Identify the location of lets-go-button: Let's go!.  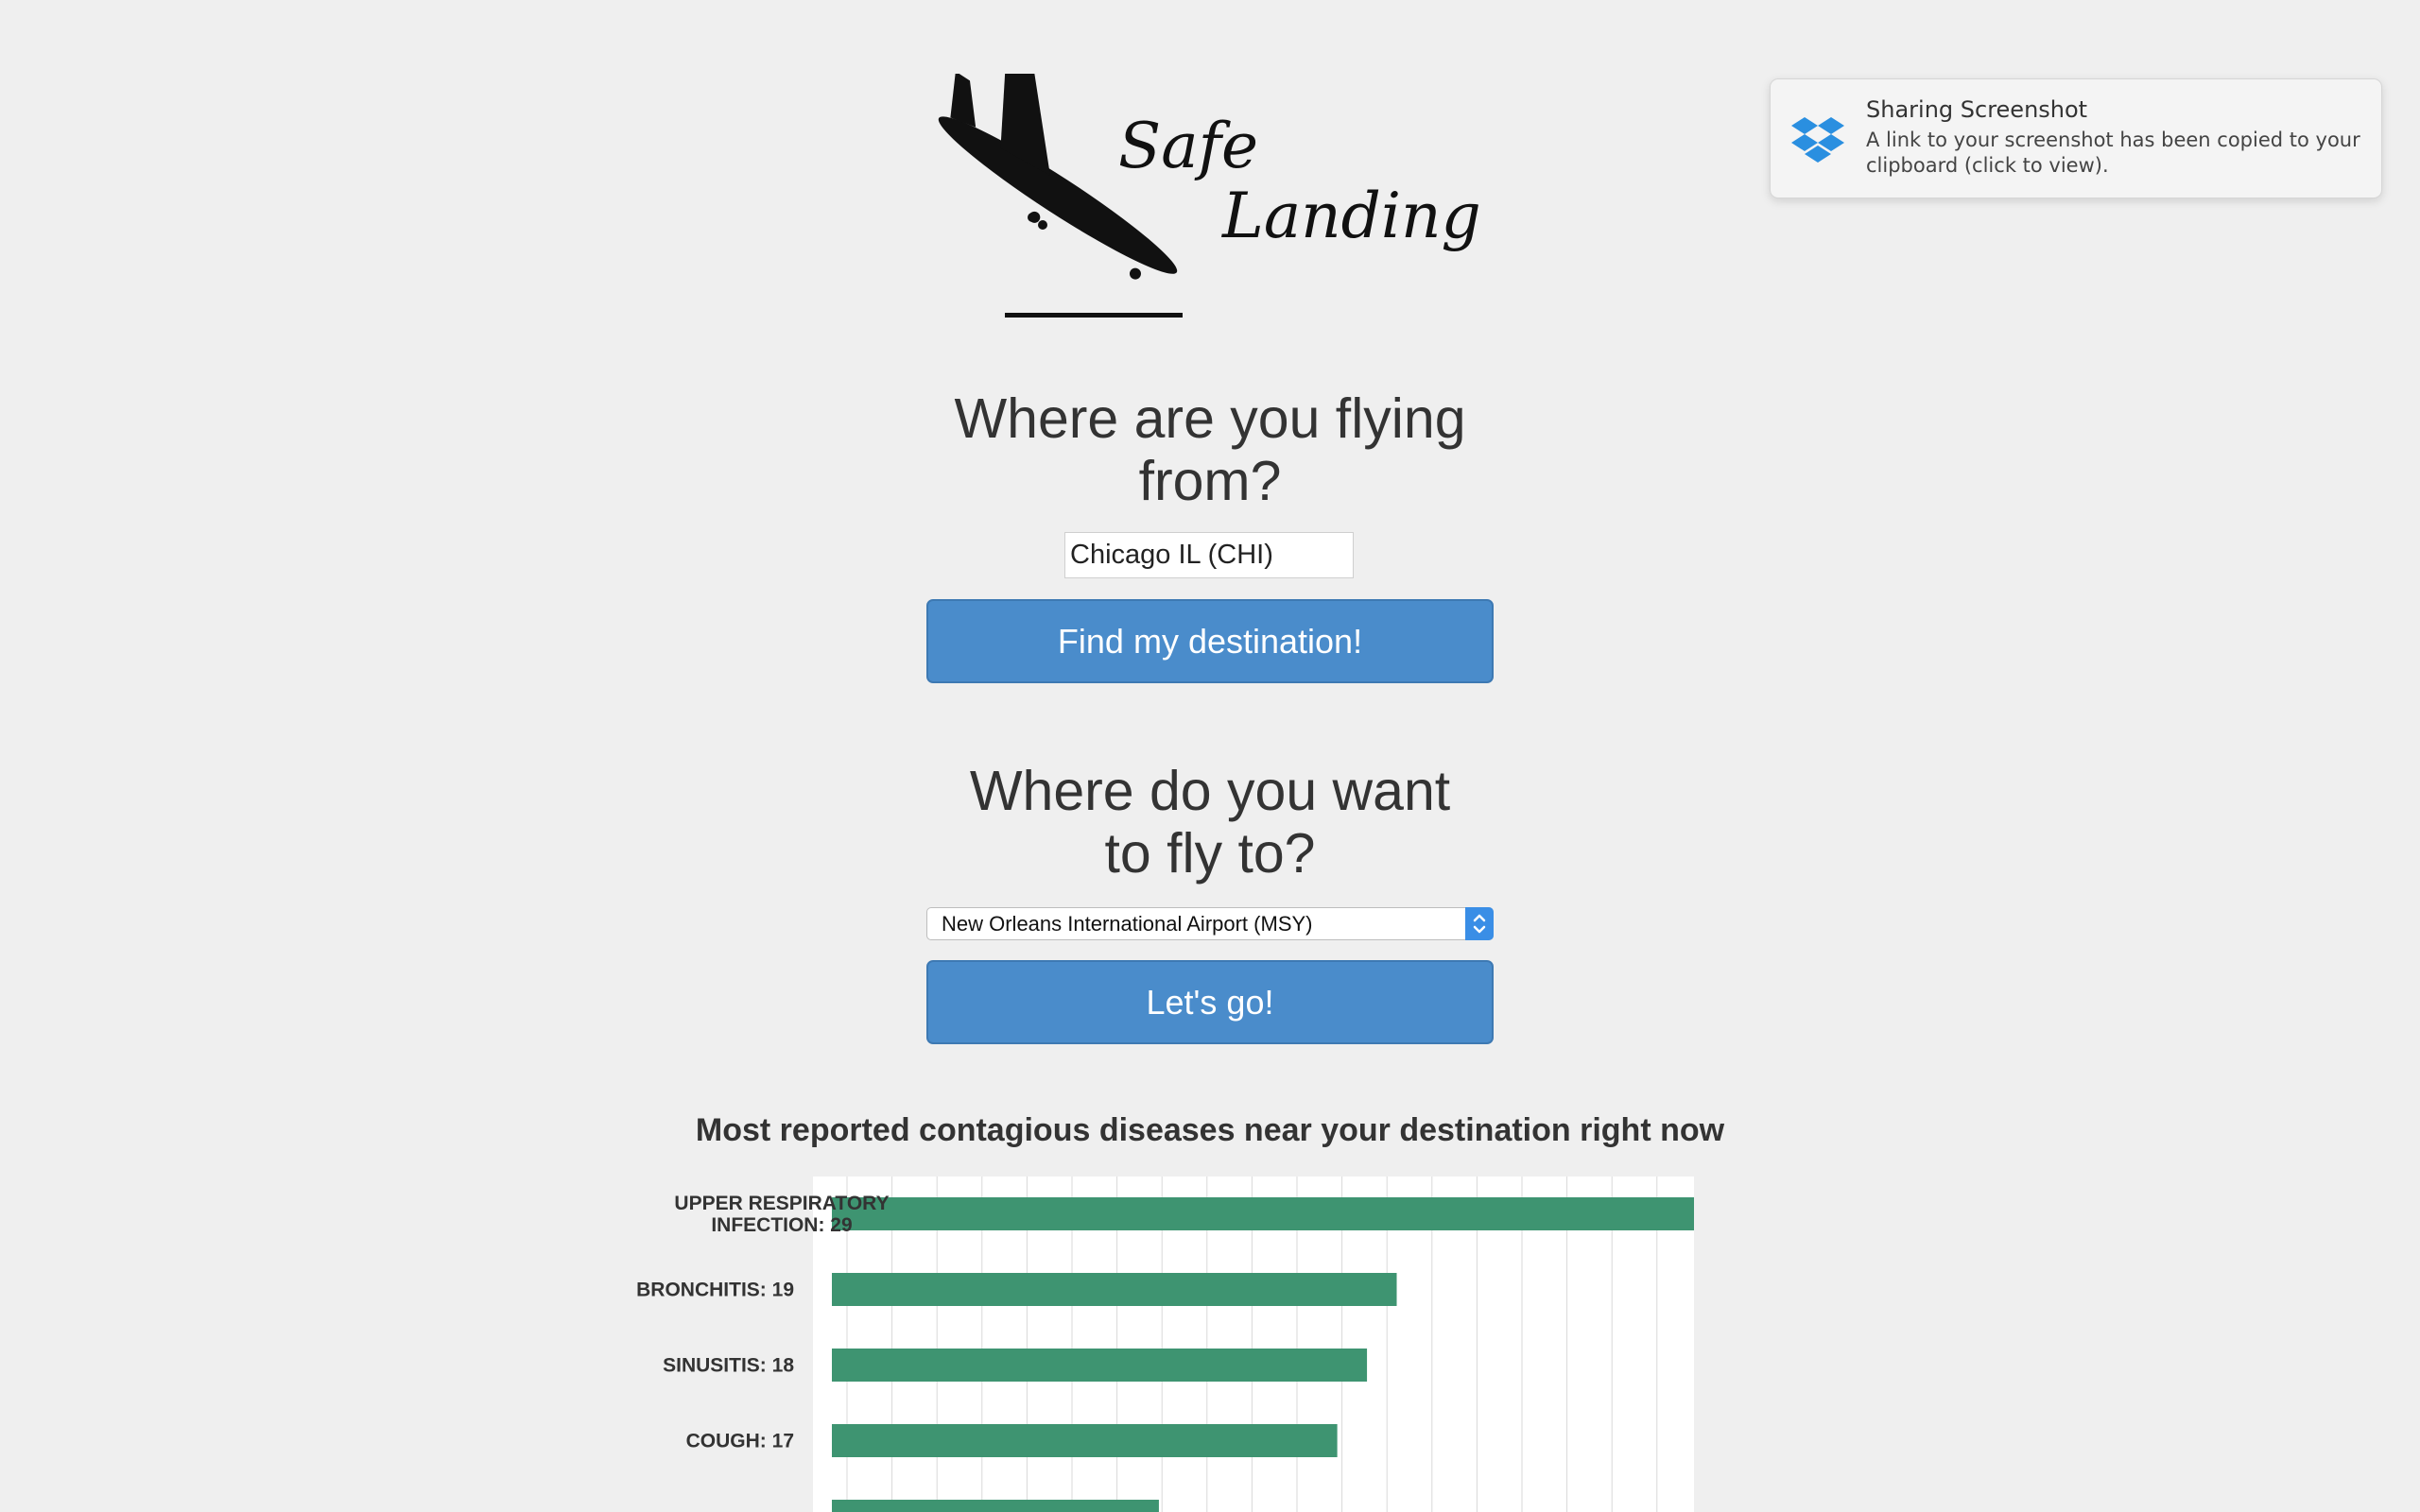
(1210, 1002).